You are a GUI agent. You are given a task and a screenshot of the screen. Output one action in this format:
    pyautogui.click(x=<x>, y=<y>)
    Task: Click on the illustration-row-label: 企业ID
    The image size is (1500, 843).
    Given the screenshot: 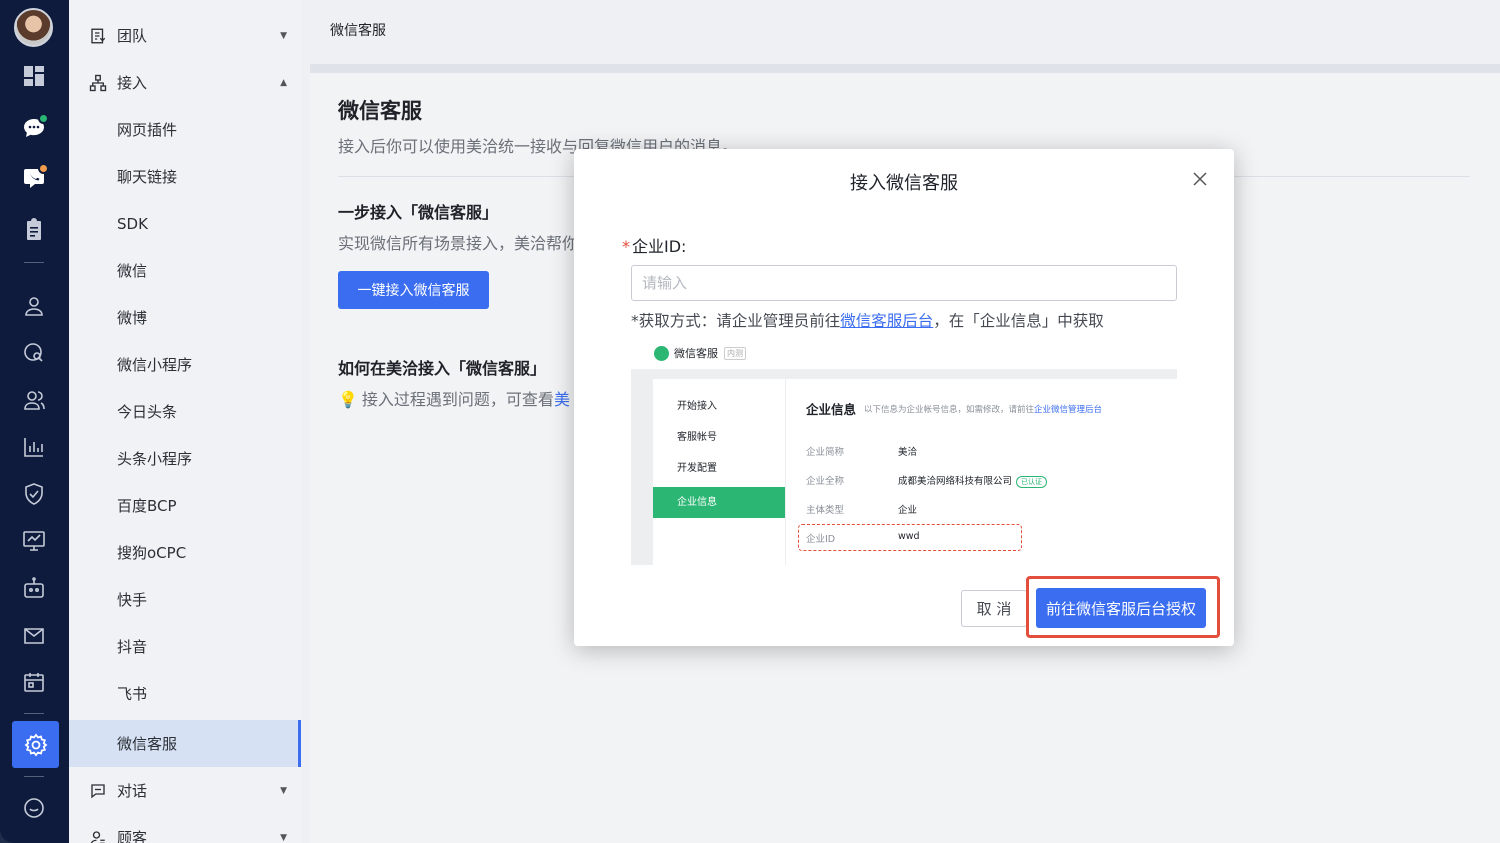 What is the action you would take?
    pyautogui.click(x=821, y=539)
    